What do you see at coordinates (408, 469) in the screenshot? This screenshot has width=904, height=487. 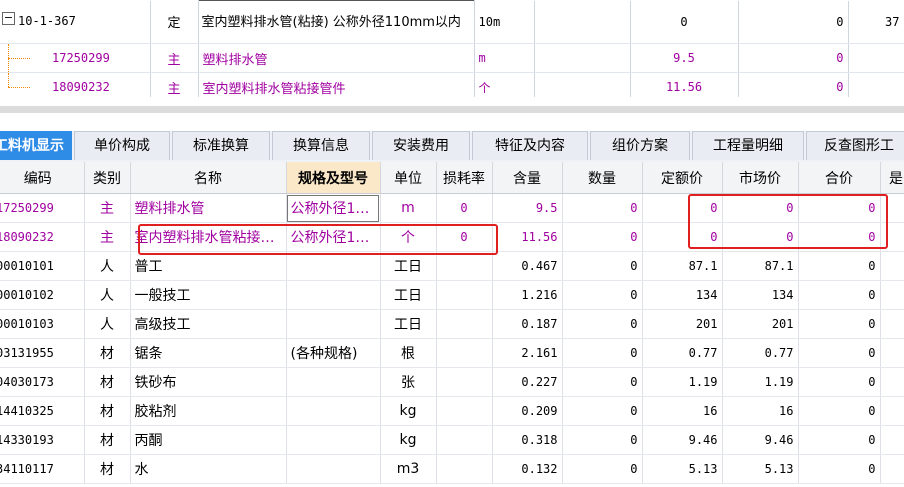 I see `row-unit: m3` at bounding box center [408, 469].